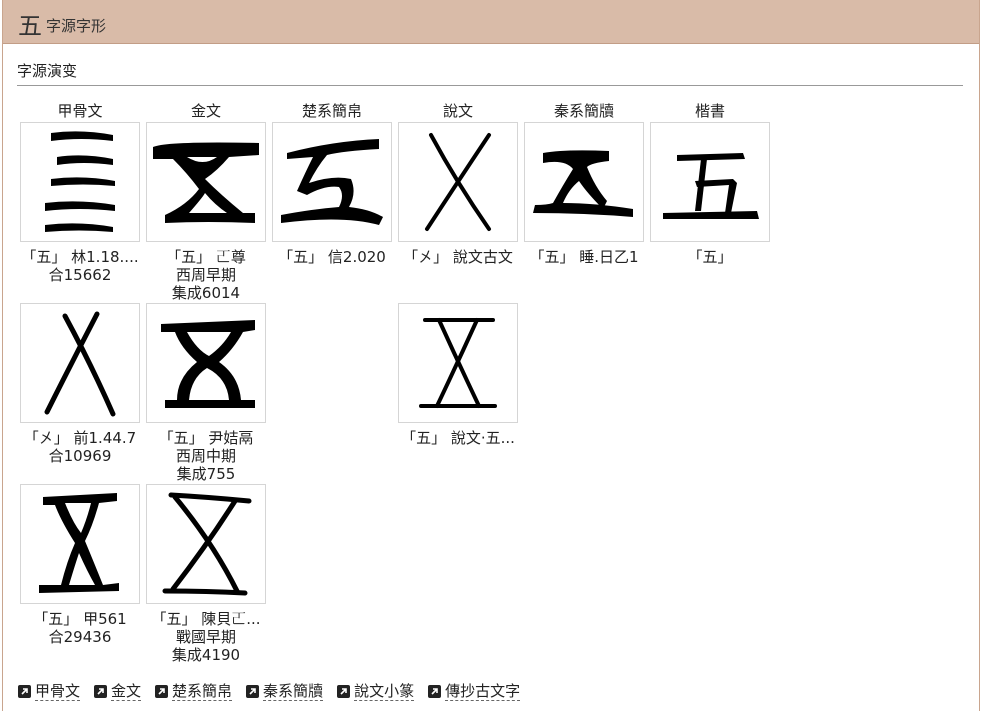 This screenshot has height=711, width=983. What do you see at coordinates (80, 111) in the screenshot?
I see `column-header-oracle: 甲骨文` at bounding box center [80, 111].